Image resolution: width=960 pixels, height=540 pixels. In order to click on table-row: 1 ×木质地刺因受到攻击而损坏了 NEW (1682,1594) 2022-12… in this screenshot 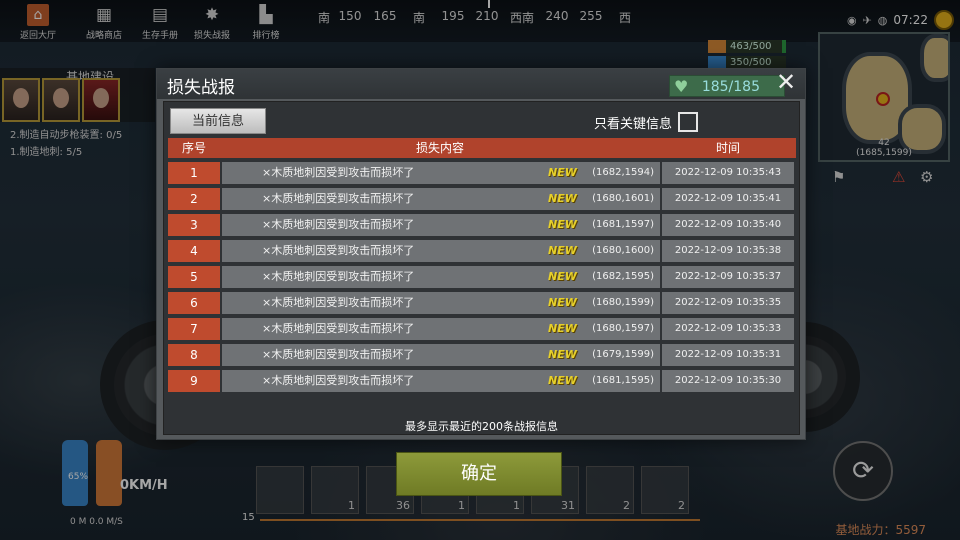, I will do `click(482, 173)`.